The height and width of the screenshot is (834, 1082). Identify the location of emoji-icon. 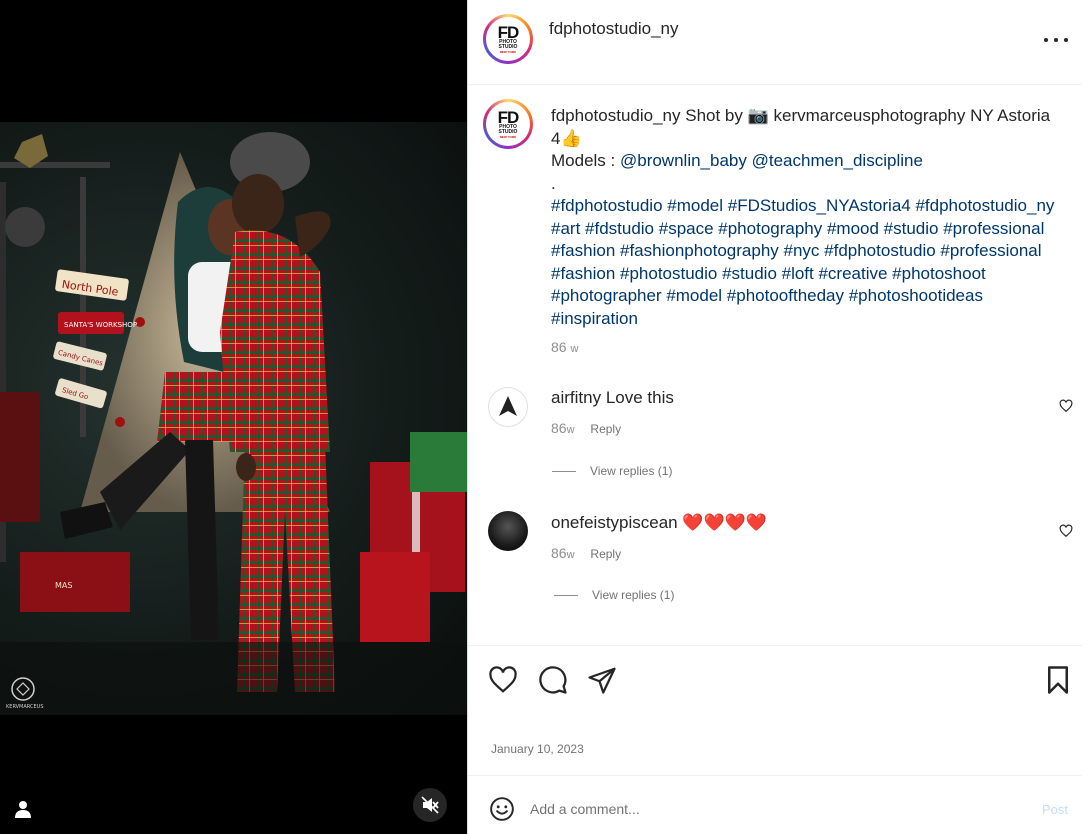
(502, 809).